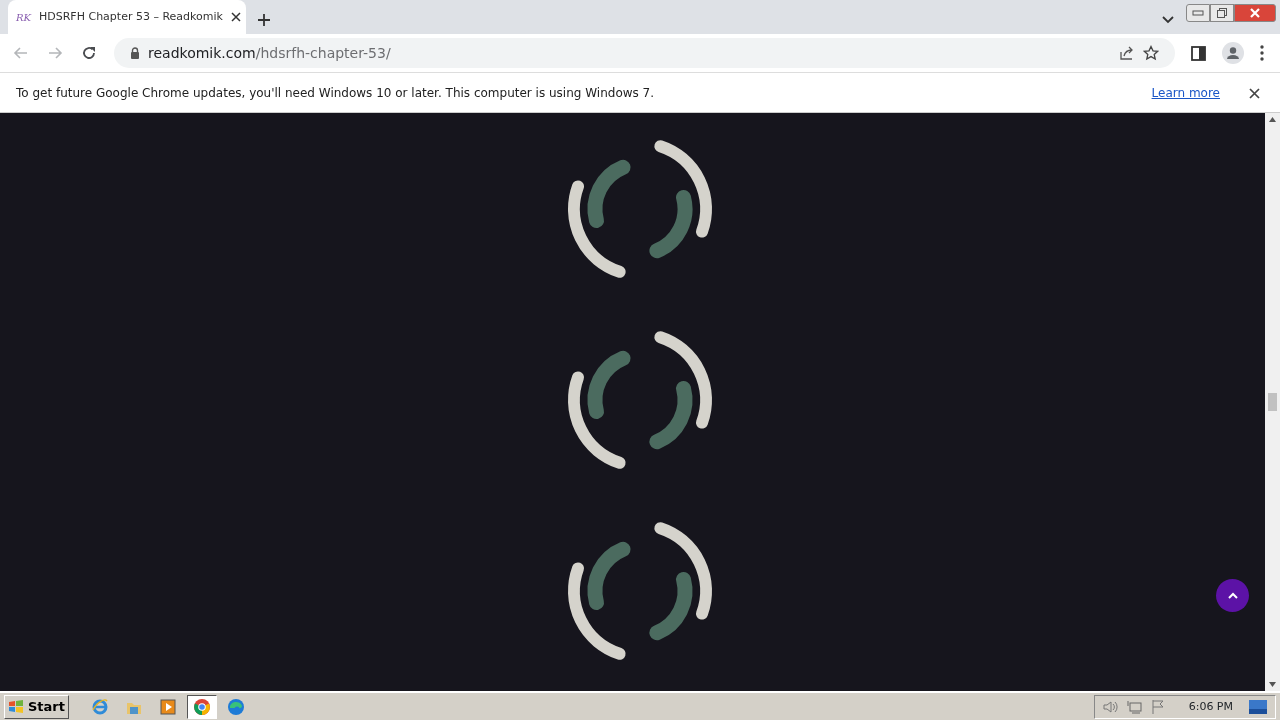  What do you see at coordinates (23, 17) in the screenshot?
I see `site-favicon: RK` at bounding box center [23, 17].